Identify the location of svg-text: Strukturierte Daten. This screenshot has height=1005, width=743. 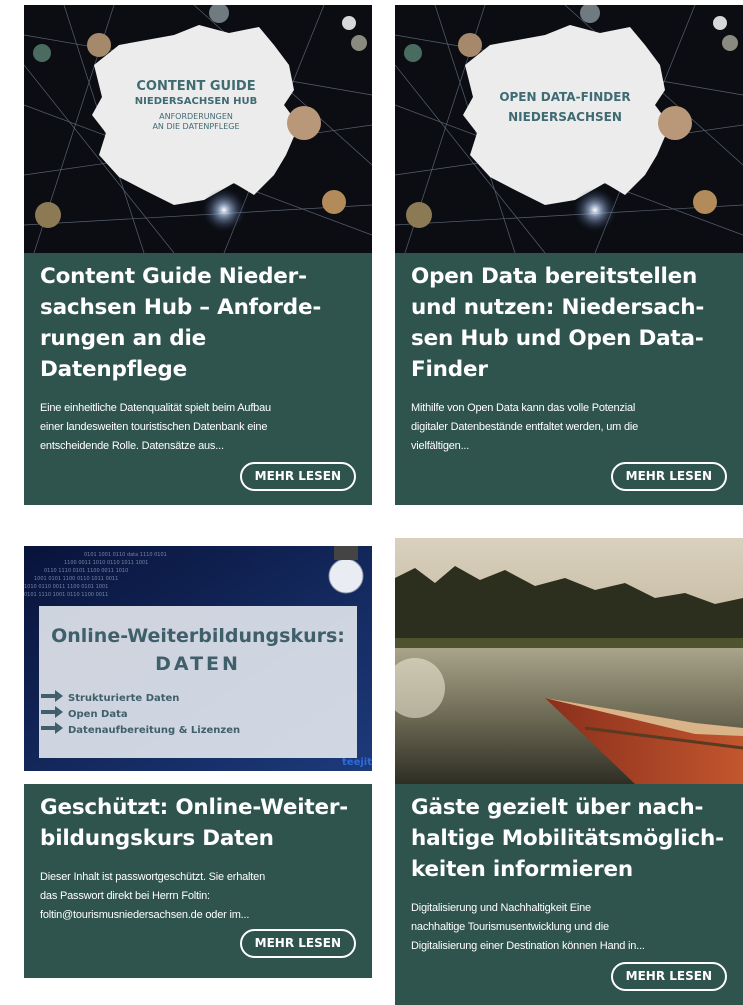
(123, 698).